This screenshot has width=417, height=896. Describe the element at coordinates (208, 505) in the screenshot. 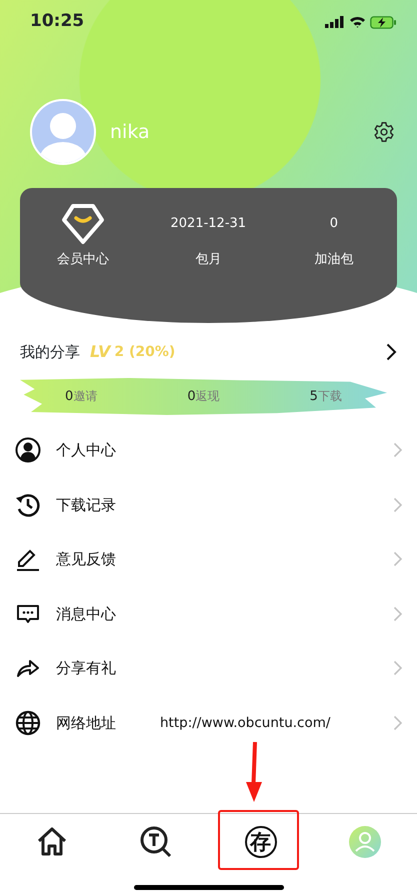

I see `menu-item: 下载记录` at that location.